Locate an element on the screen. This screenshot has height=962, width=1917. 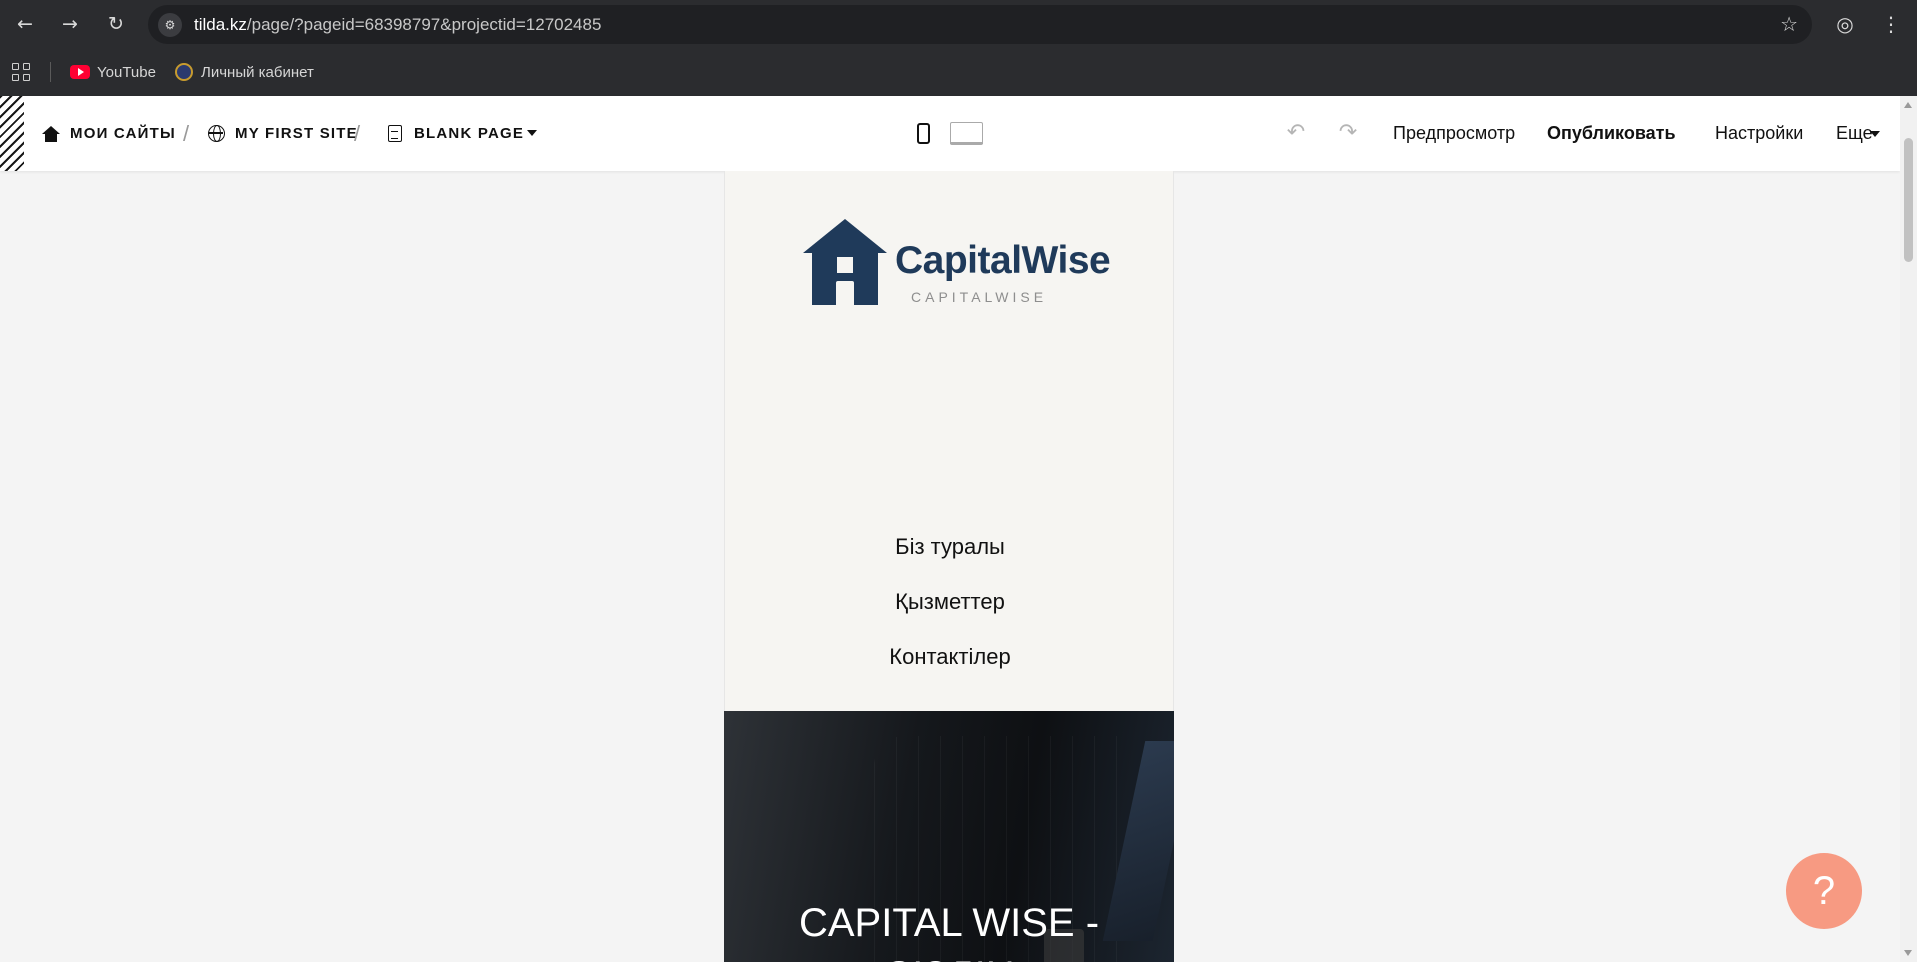
tilda-logo-pattern is located at coordinates (12, 133).